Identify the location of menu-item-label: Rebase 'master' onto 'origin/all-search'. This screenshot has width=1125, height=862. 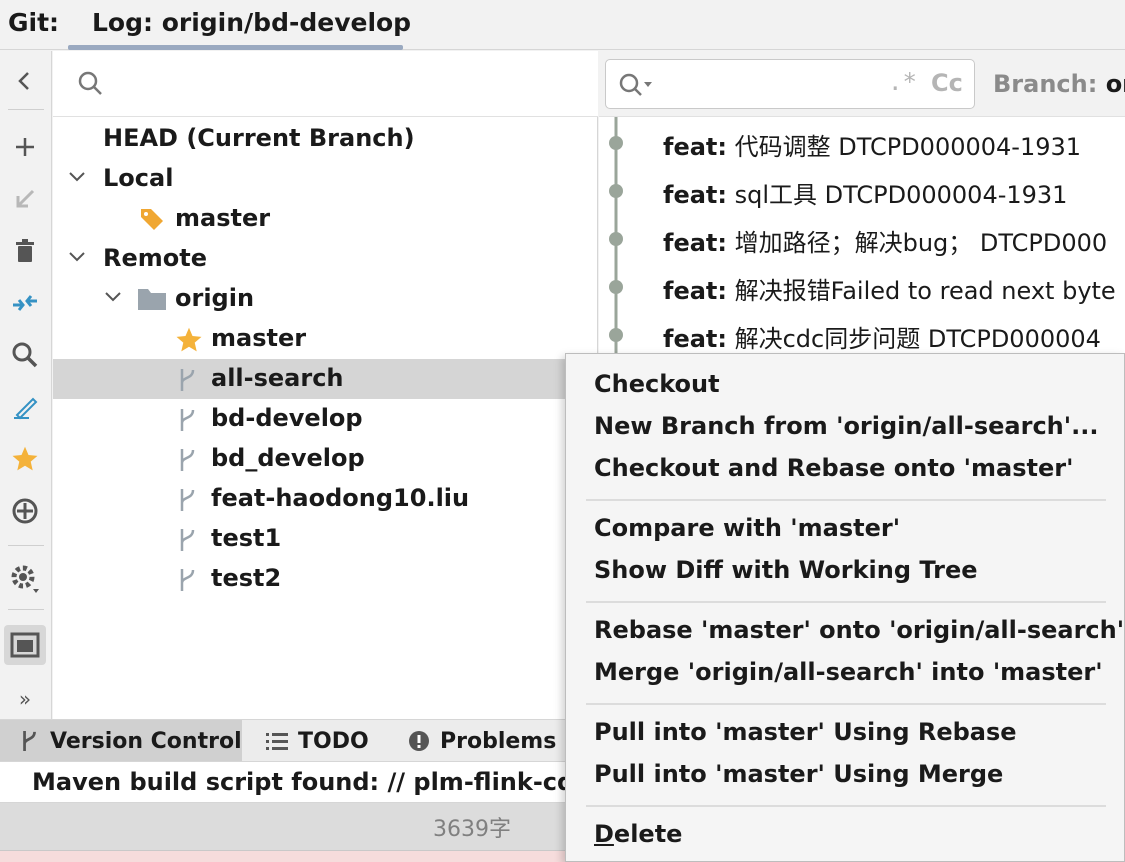
(859, 630).